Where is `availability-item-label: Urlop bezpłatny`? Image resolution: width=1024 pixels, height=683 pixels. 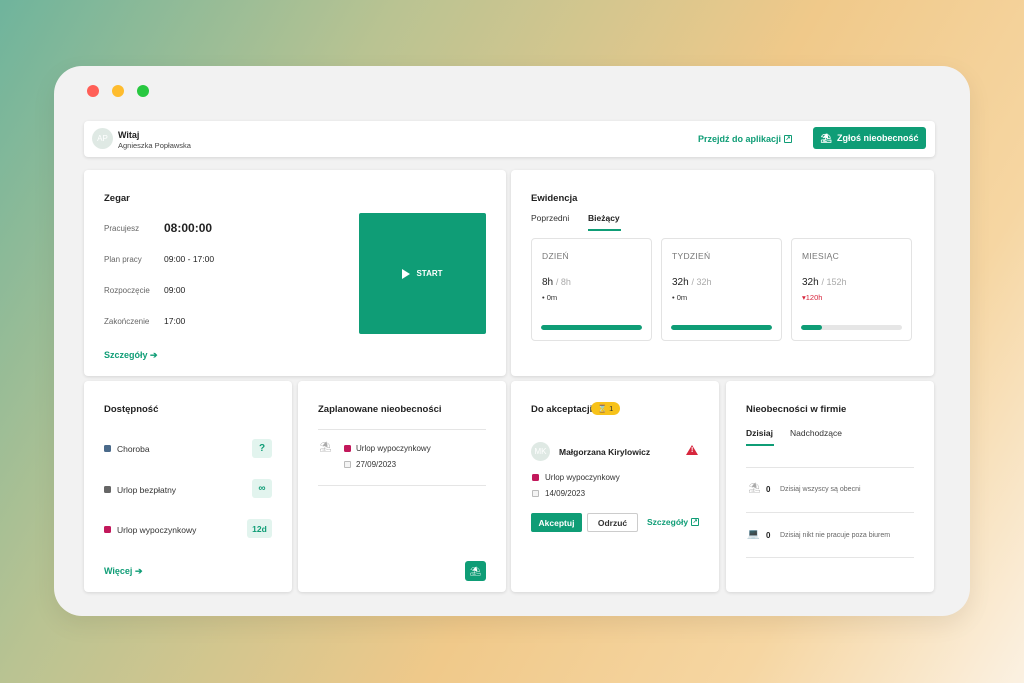
availability-item-label: Urlop bezpłatny is located at coordinates (147, 490).